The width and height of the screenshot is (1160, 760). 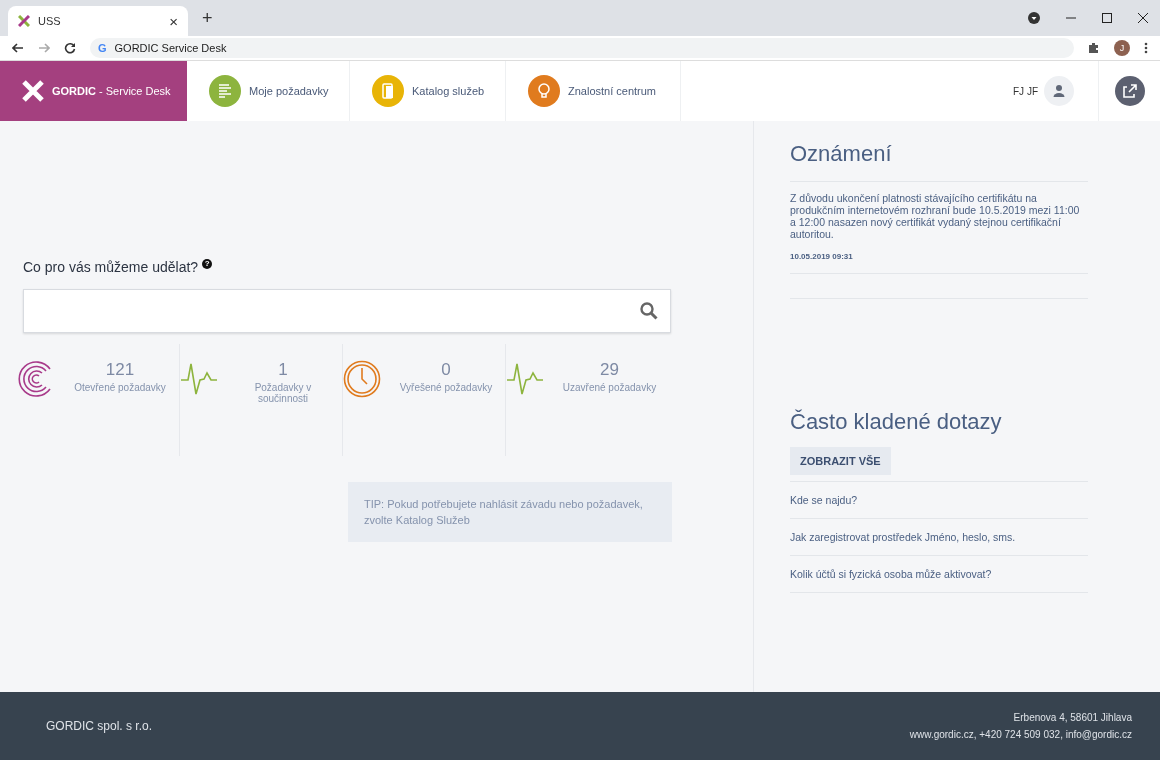 I want to click on profile-avatar: J, so click(x=1122, y=48).